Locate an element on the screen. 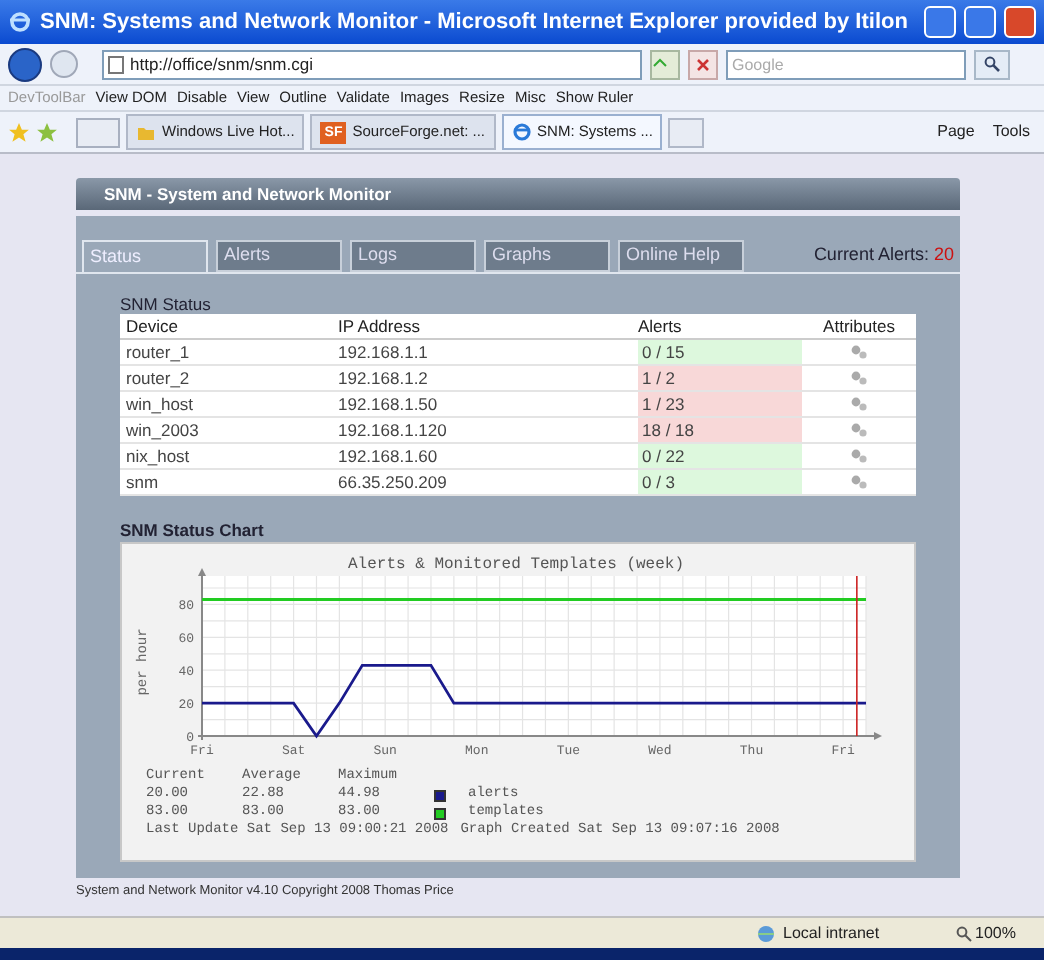 The image size is (1044, 960). page-icon is located at coordinates (116, 64).